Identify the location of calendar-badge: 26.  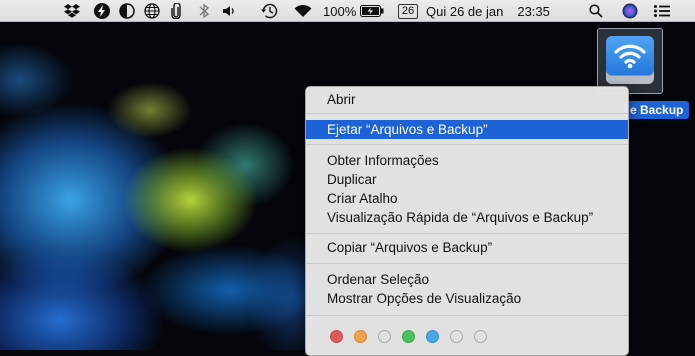
(408, 11).